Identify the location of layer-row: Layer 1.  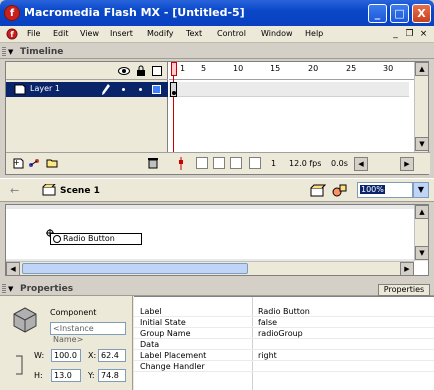
(87, 89).